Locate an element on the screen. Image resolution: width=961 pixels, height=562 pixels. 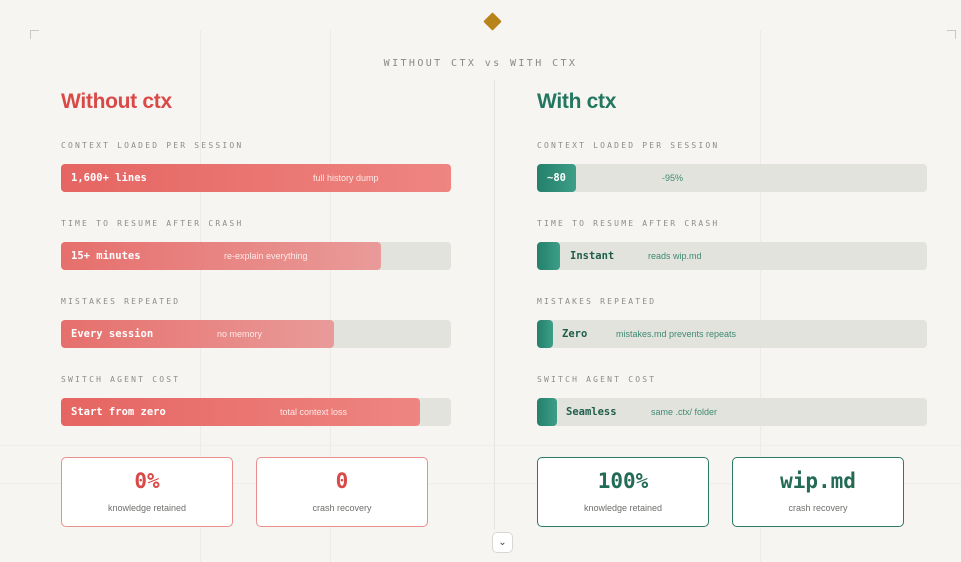
bar-note: no memory is located at coordinates (240, 334).